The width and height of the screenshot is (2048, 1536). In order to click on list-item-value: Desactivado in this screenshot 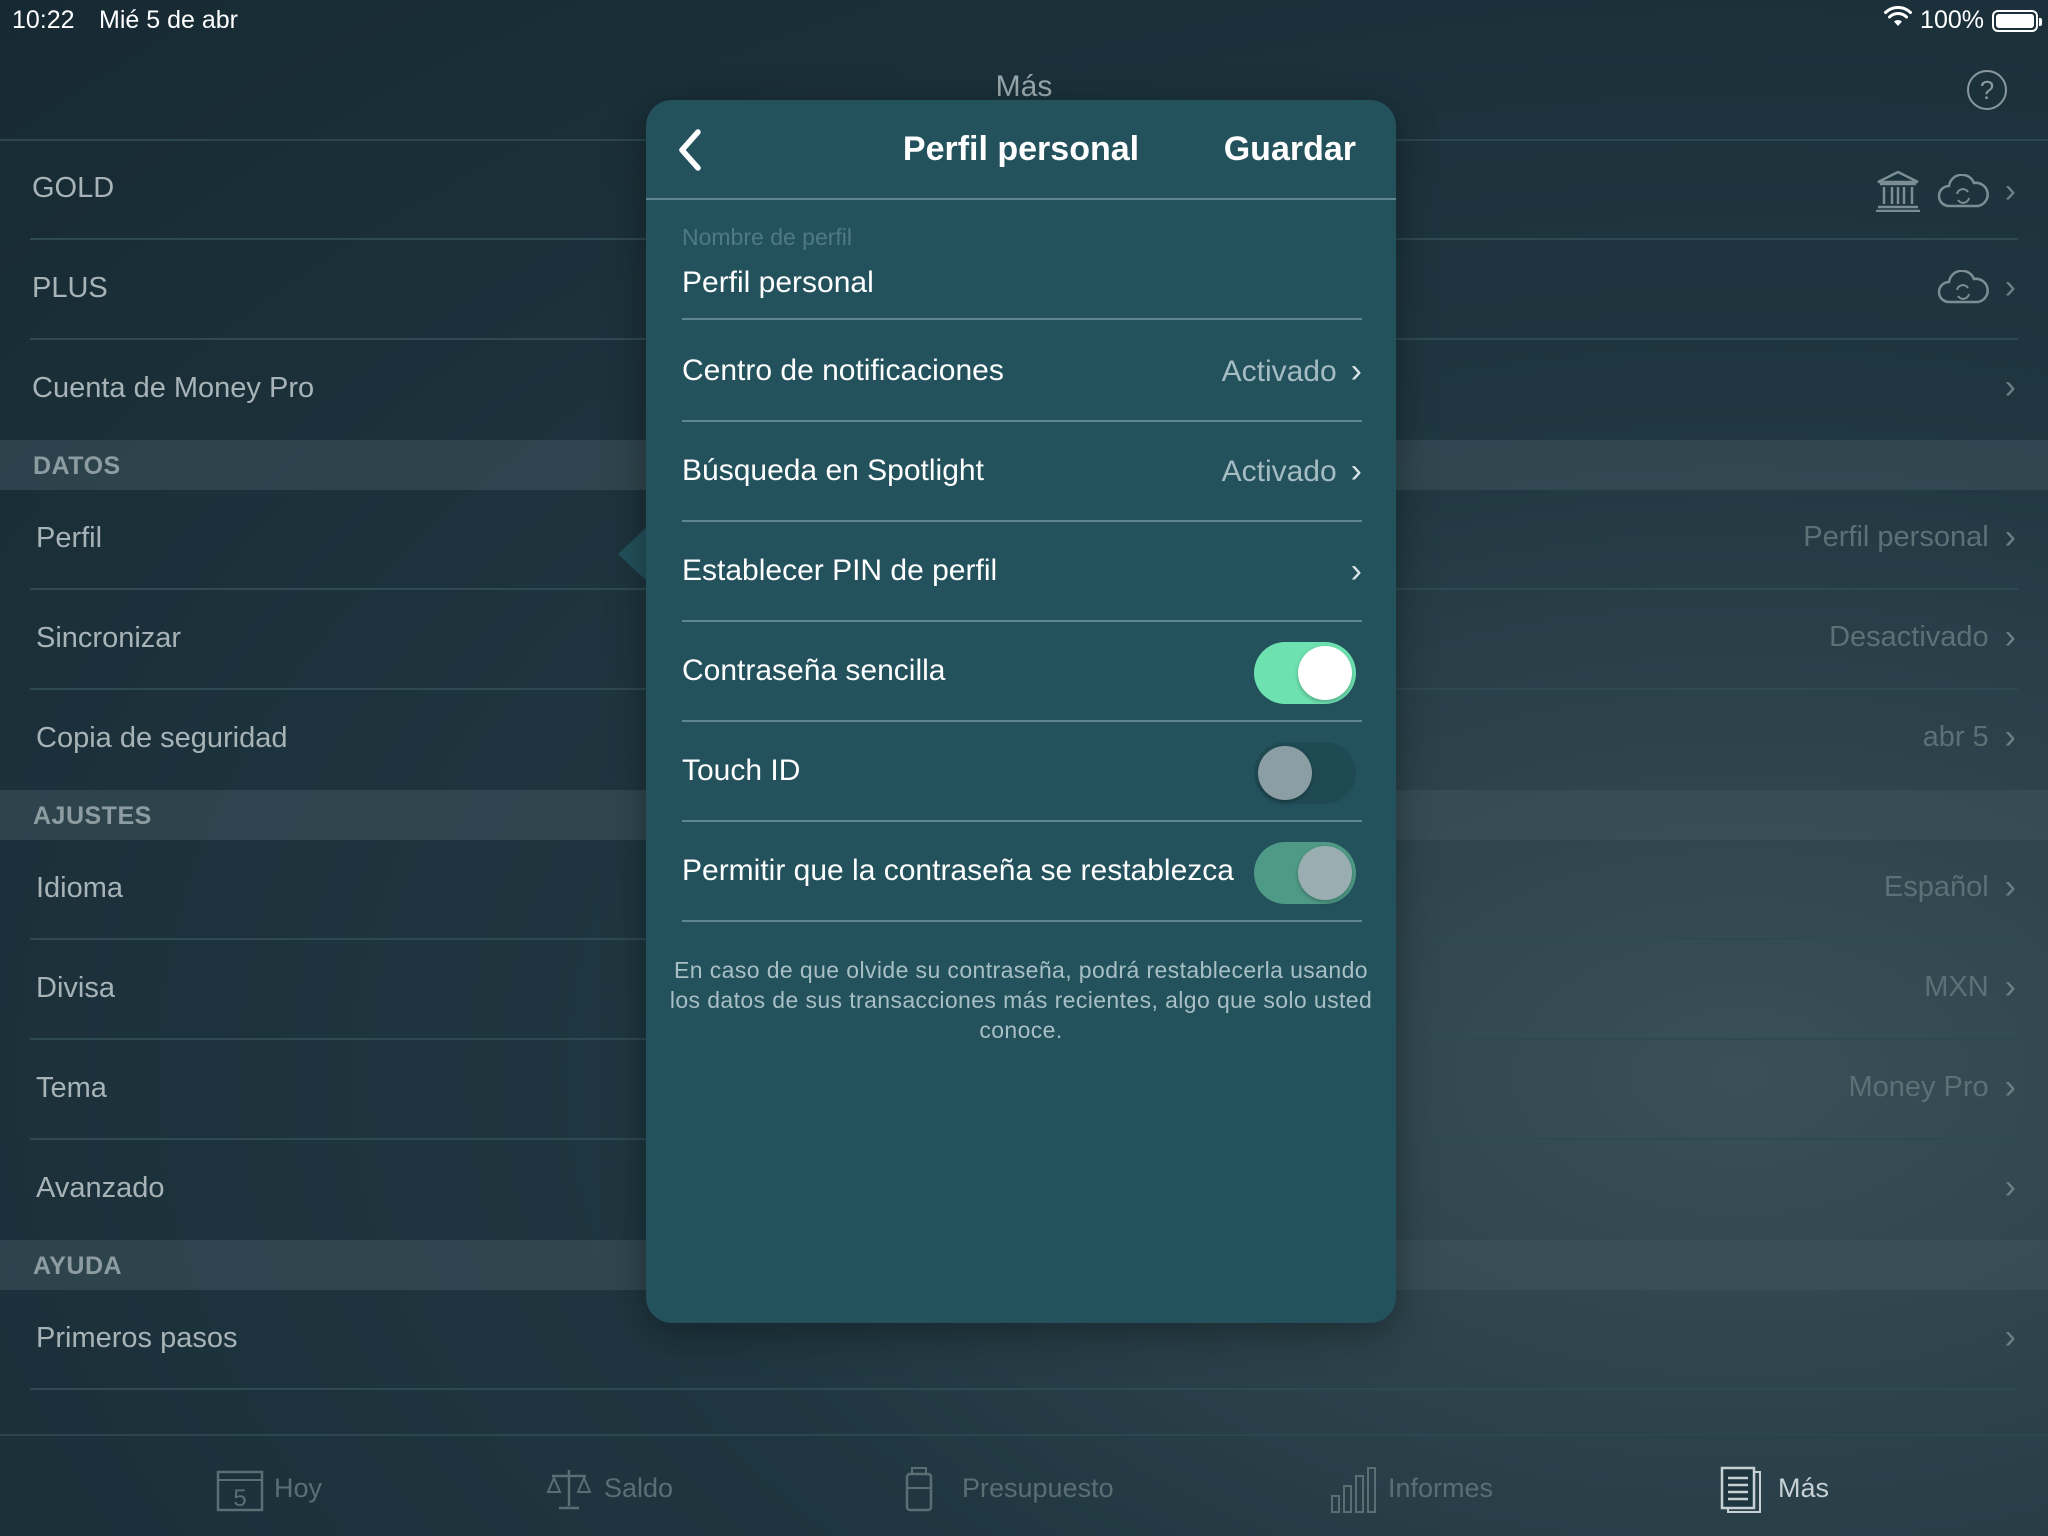, I will do `click(1909, 636)`.